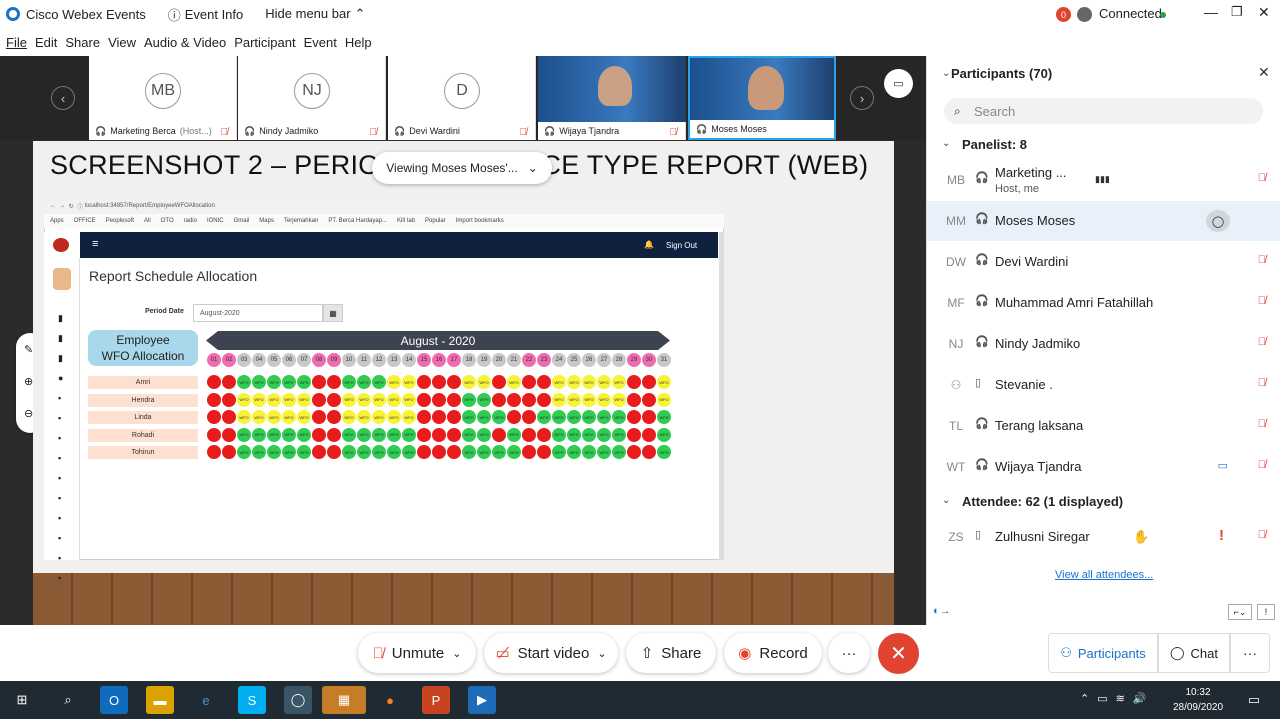 Image resolution: width=1280 pixels, height=719 pixels. Describe the element at coordinates (1266, 612) in the screenshot. I see `panel-alert-button: !` at that location.